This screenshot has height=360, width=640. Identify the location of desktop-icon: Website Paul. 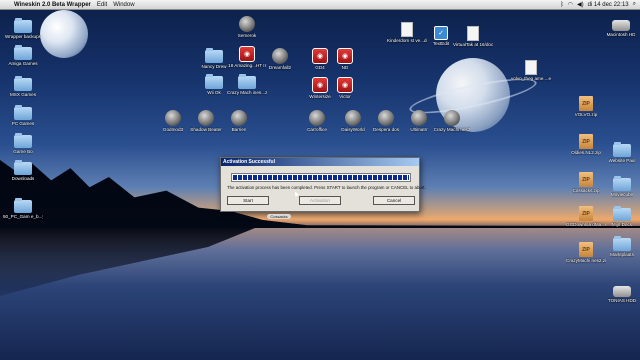
(622, 153).